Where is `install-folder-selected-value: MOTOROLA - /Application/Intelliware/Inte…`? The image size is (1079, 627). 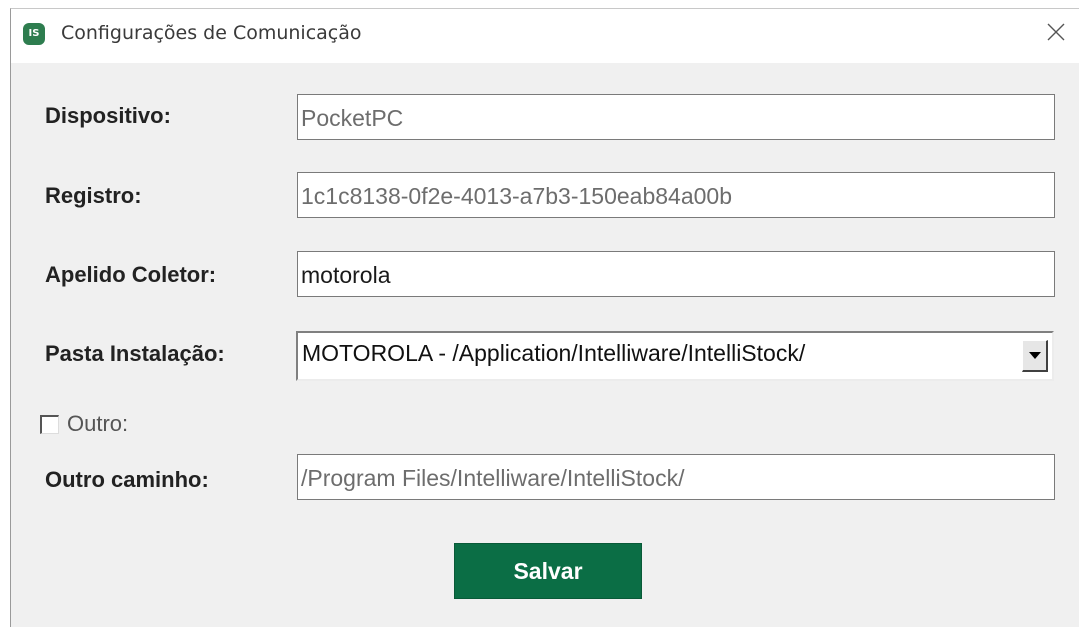 install-folder-selected-value: MOTOROLA - /Application/Intelliware/Inte… is located at coordinates (554, 353).